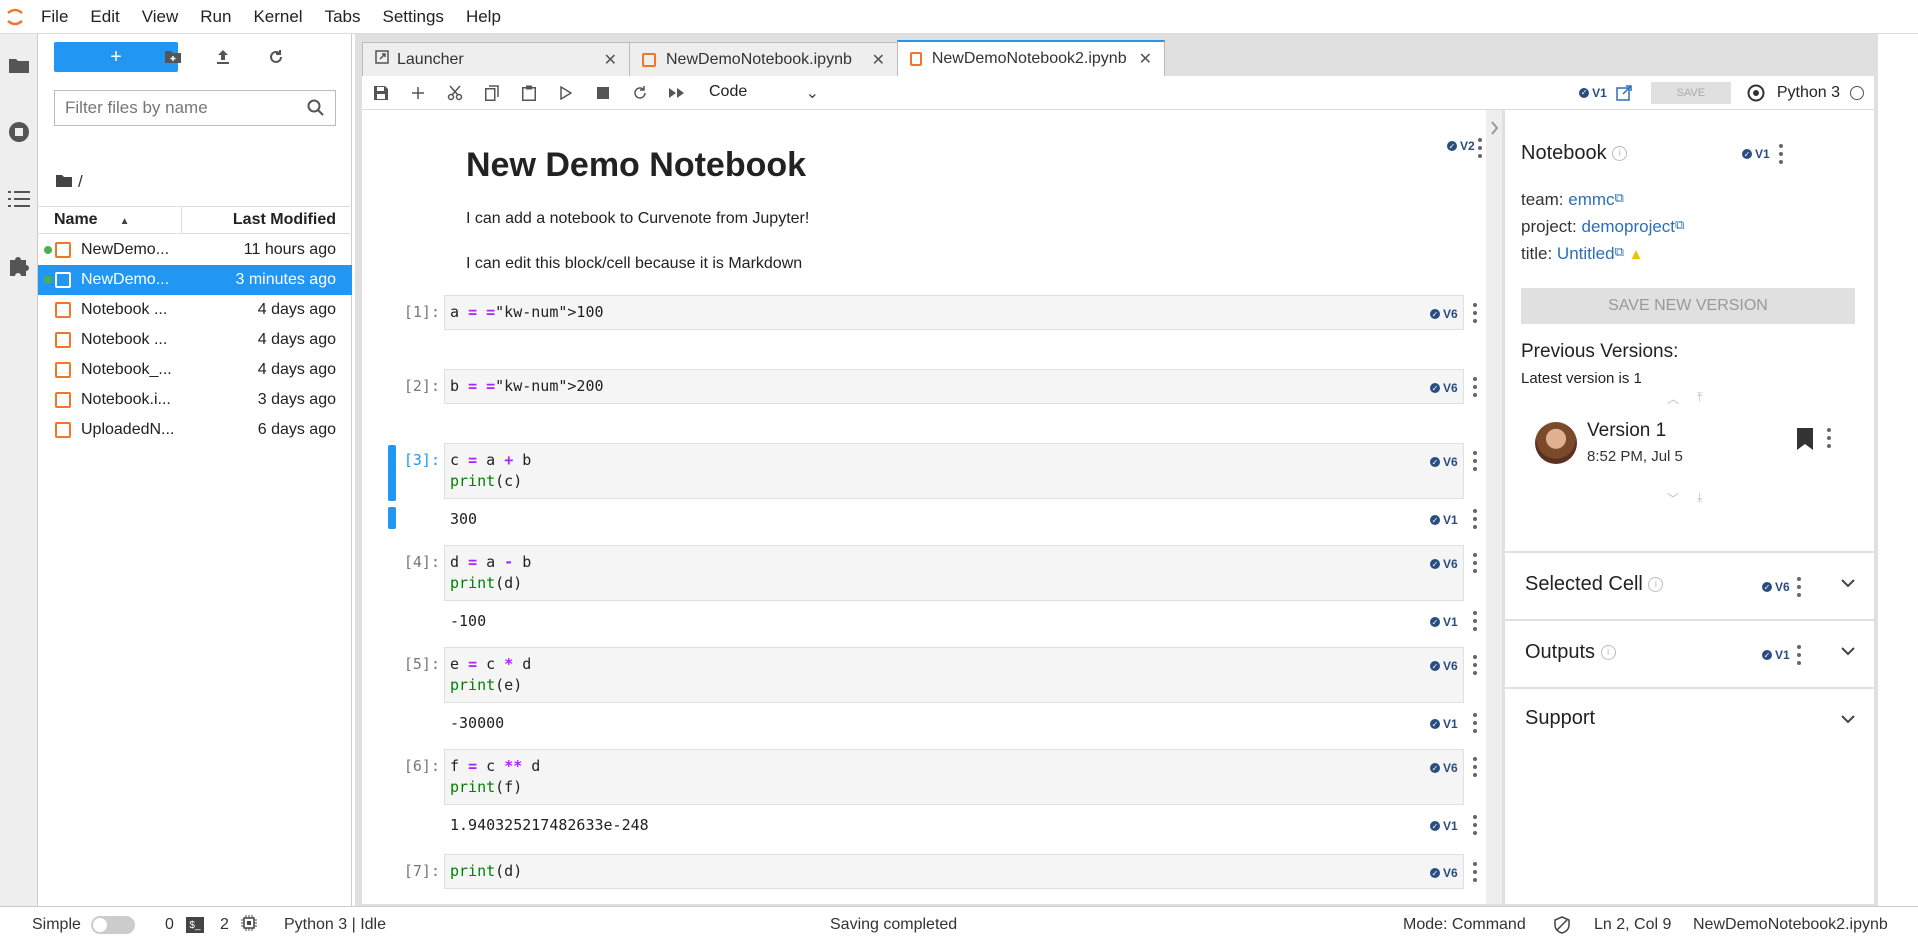 The height and width of the screenshot is (943, 1918). What do you see at coordinates (954, 675) in the screenshot?
I see `code-editor: e = c * d print(e)` at bounding box center [954, 675].